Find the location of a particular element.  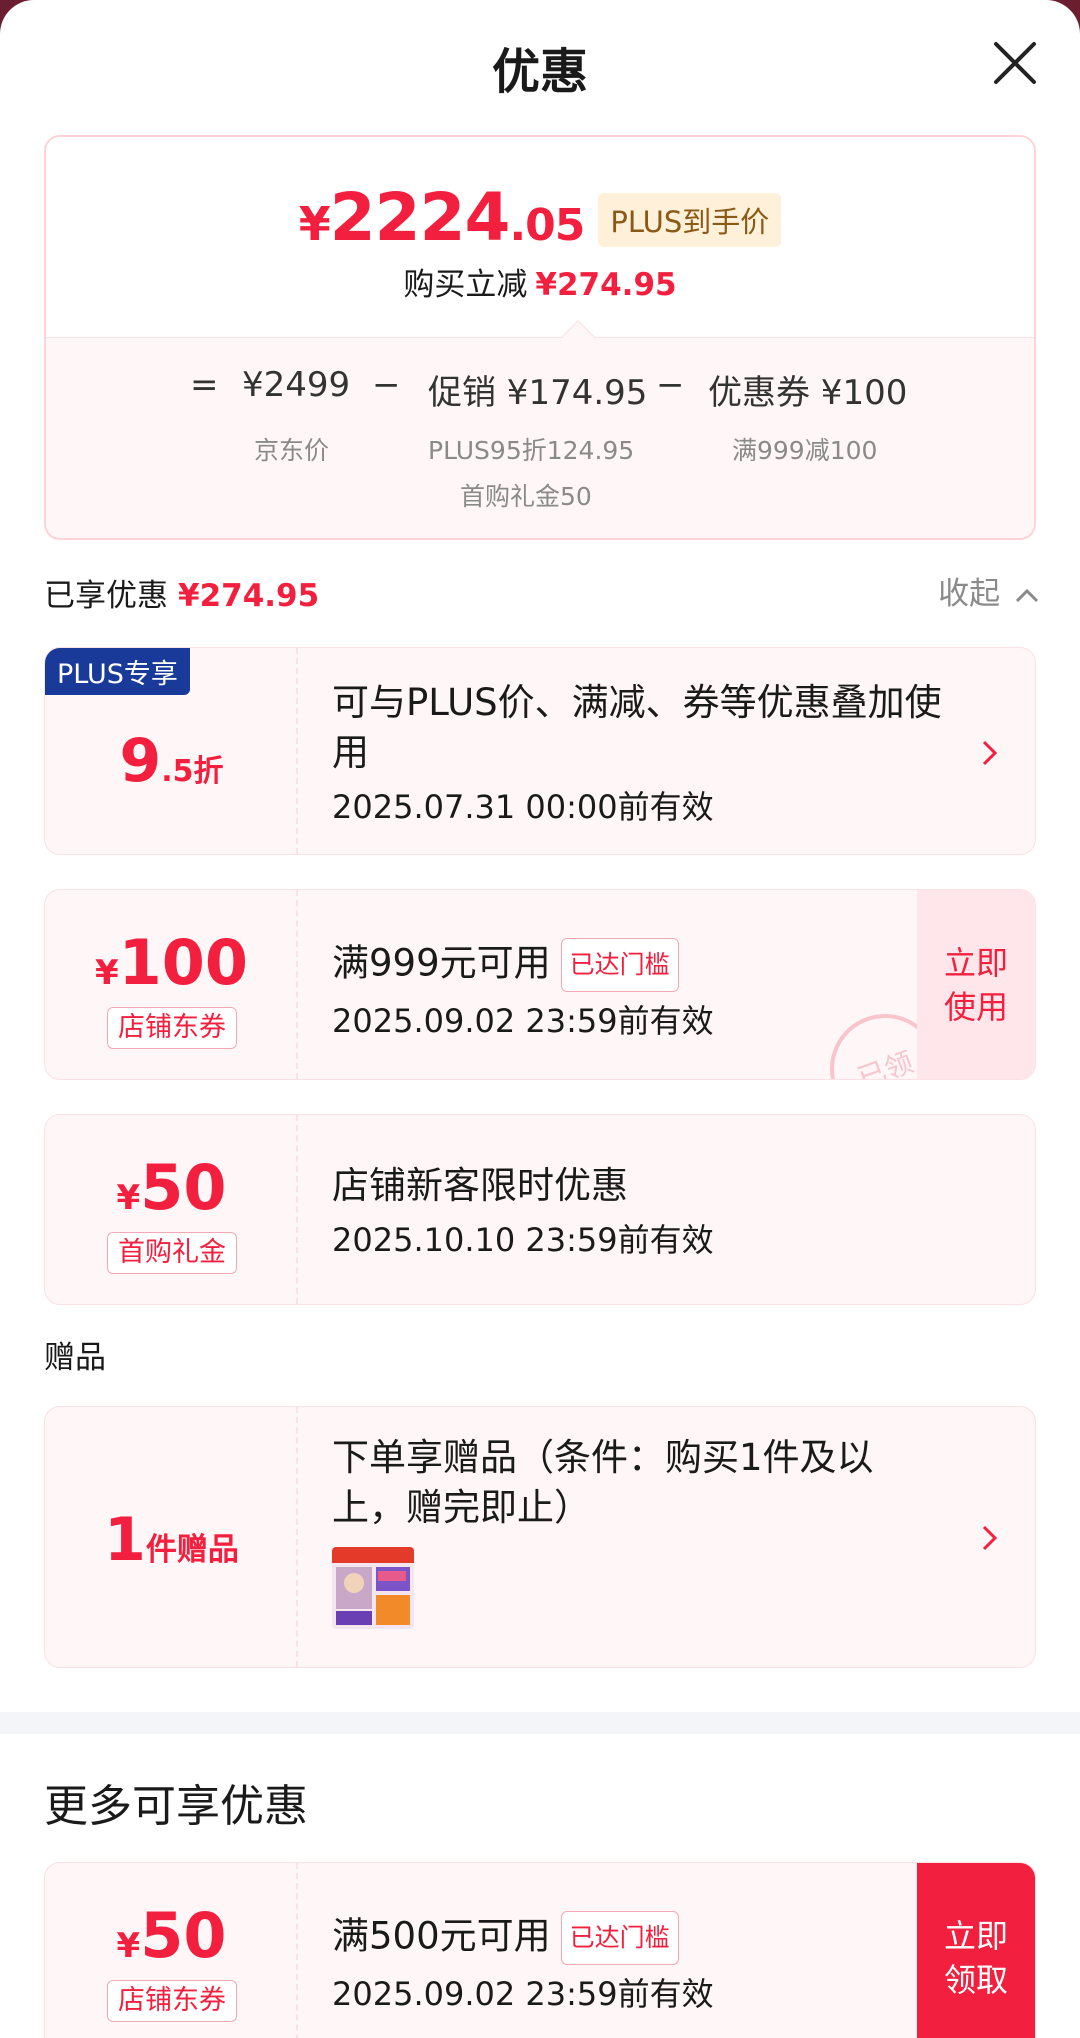

enjoyed-discount: 已享优惠 ¥274.95 is located at coordinates (182, 596).